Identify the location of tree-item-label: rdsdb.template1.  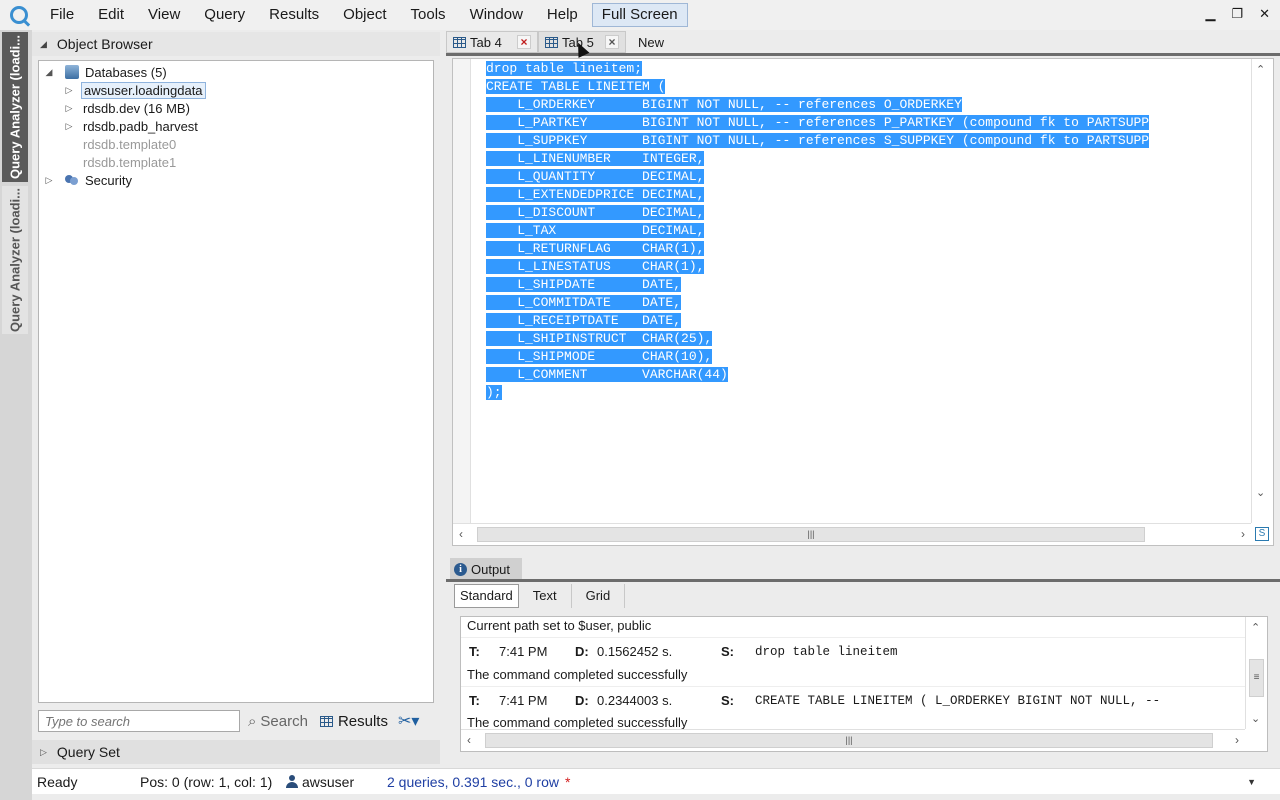
(130, 162).